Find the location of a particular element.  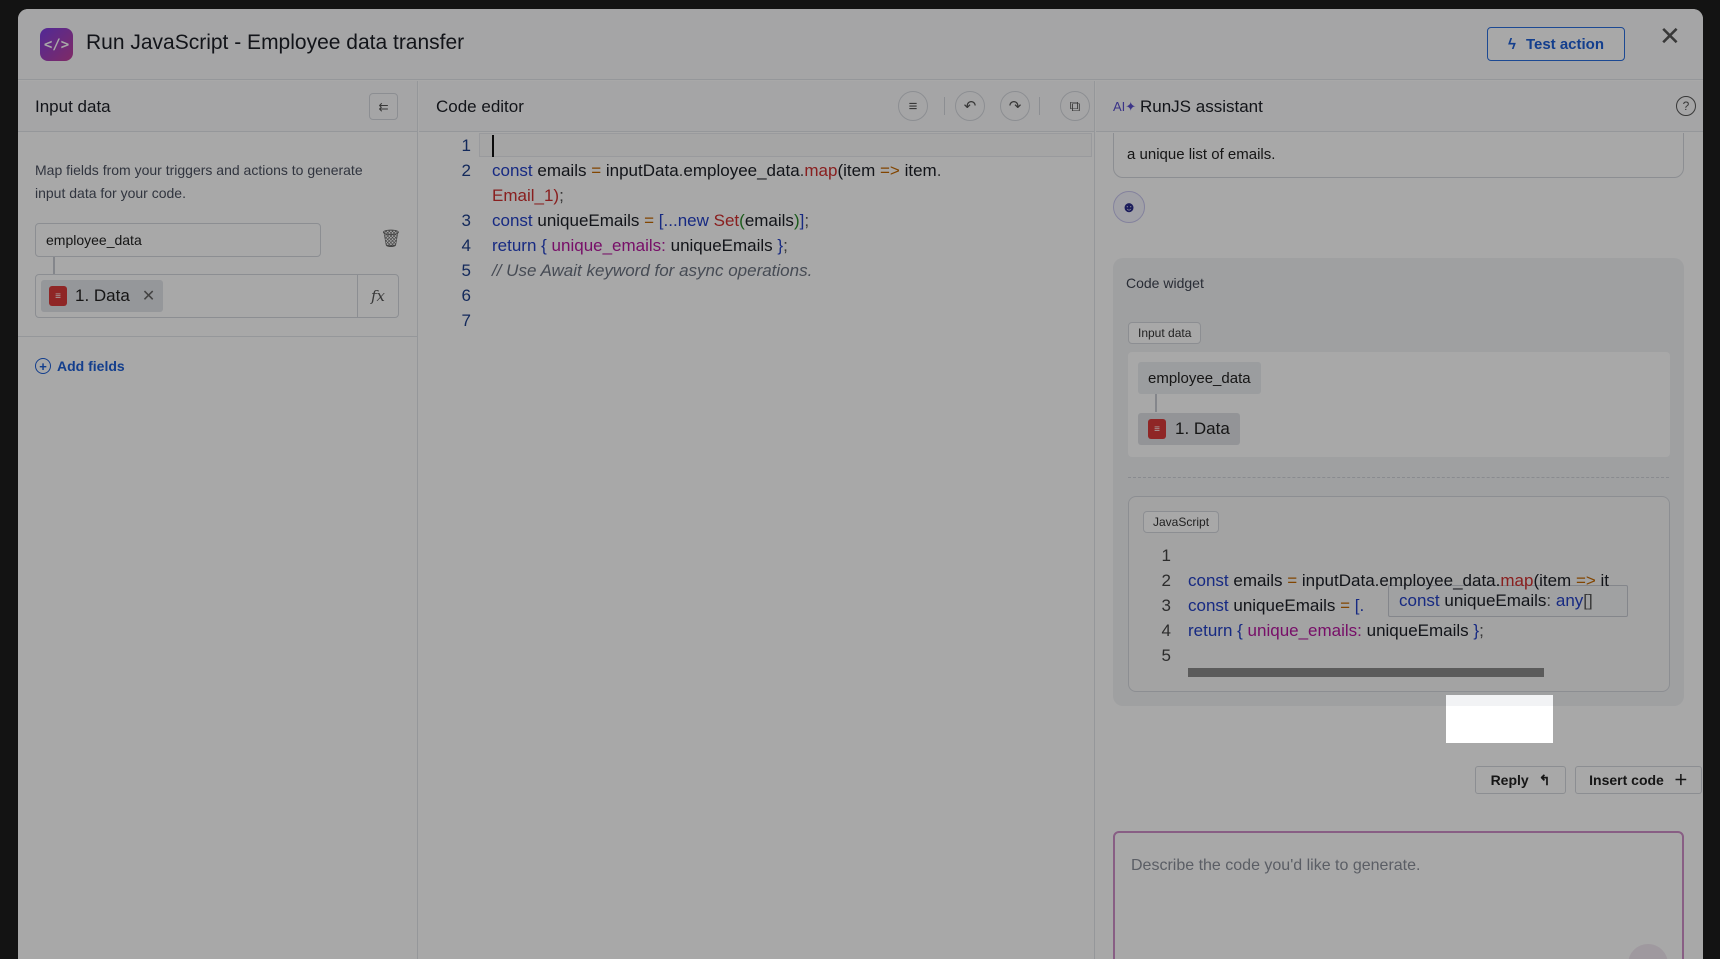

undo-icon: ↶ is located at coordinates (970, 106).